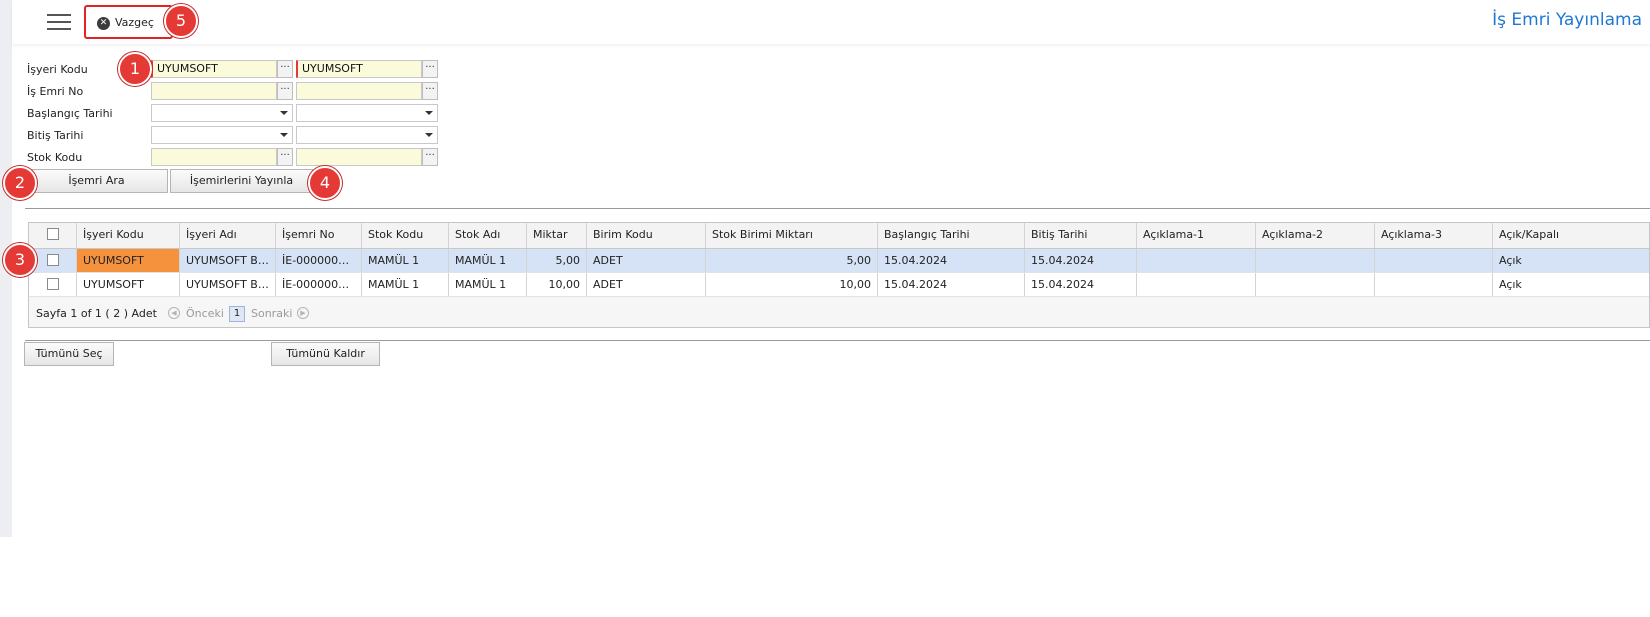 The width and height of the screenshot is (1650, 617). I want to click on cancel-button: ✕ Vazgeç, so click(128, 22).